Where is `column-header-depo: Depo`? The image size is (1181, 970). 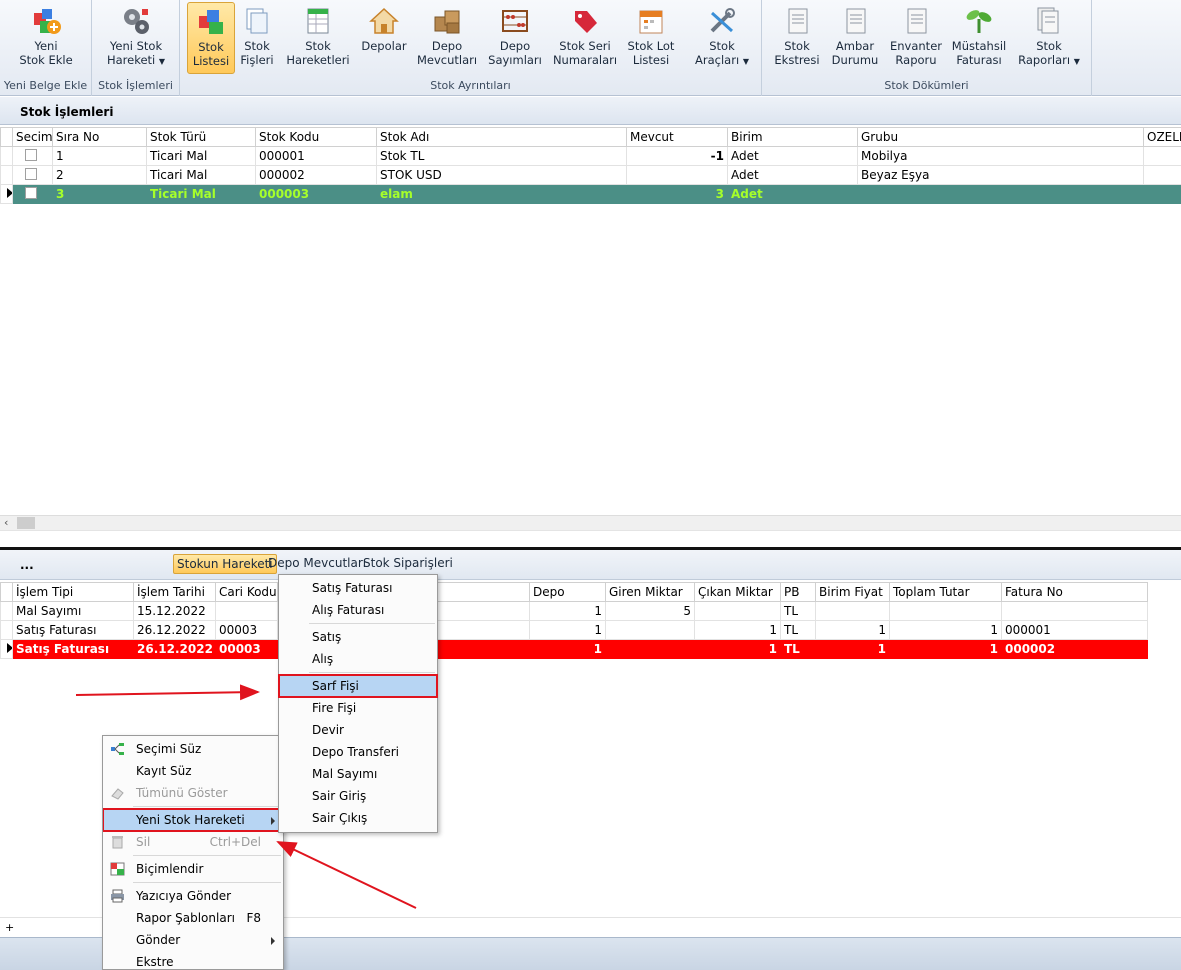 column-header-depo: Depo is located at coordinates (567, 592).